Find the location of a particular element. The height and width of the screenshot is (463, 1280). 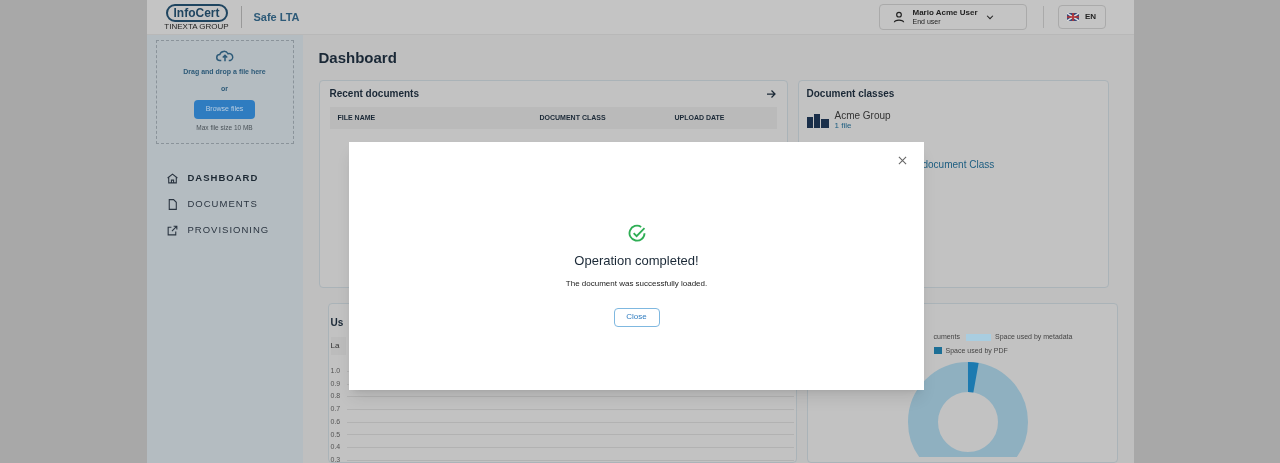

nav-item: DASHBOARD is located at coordinates (229, 178).